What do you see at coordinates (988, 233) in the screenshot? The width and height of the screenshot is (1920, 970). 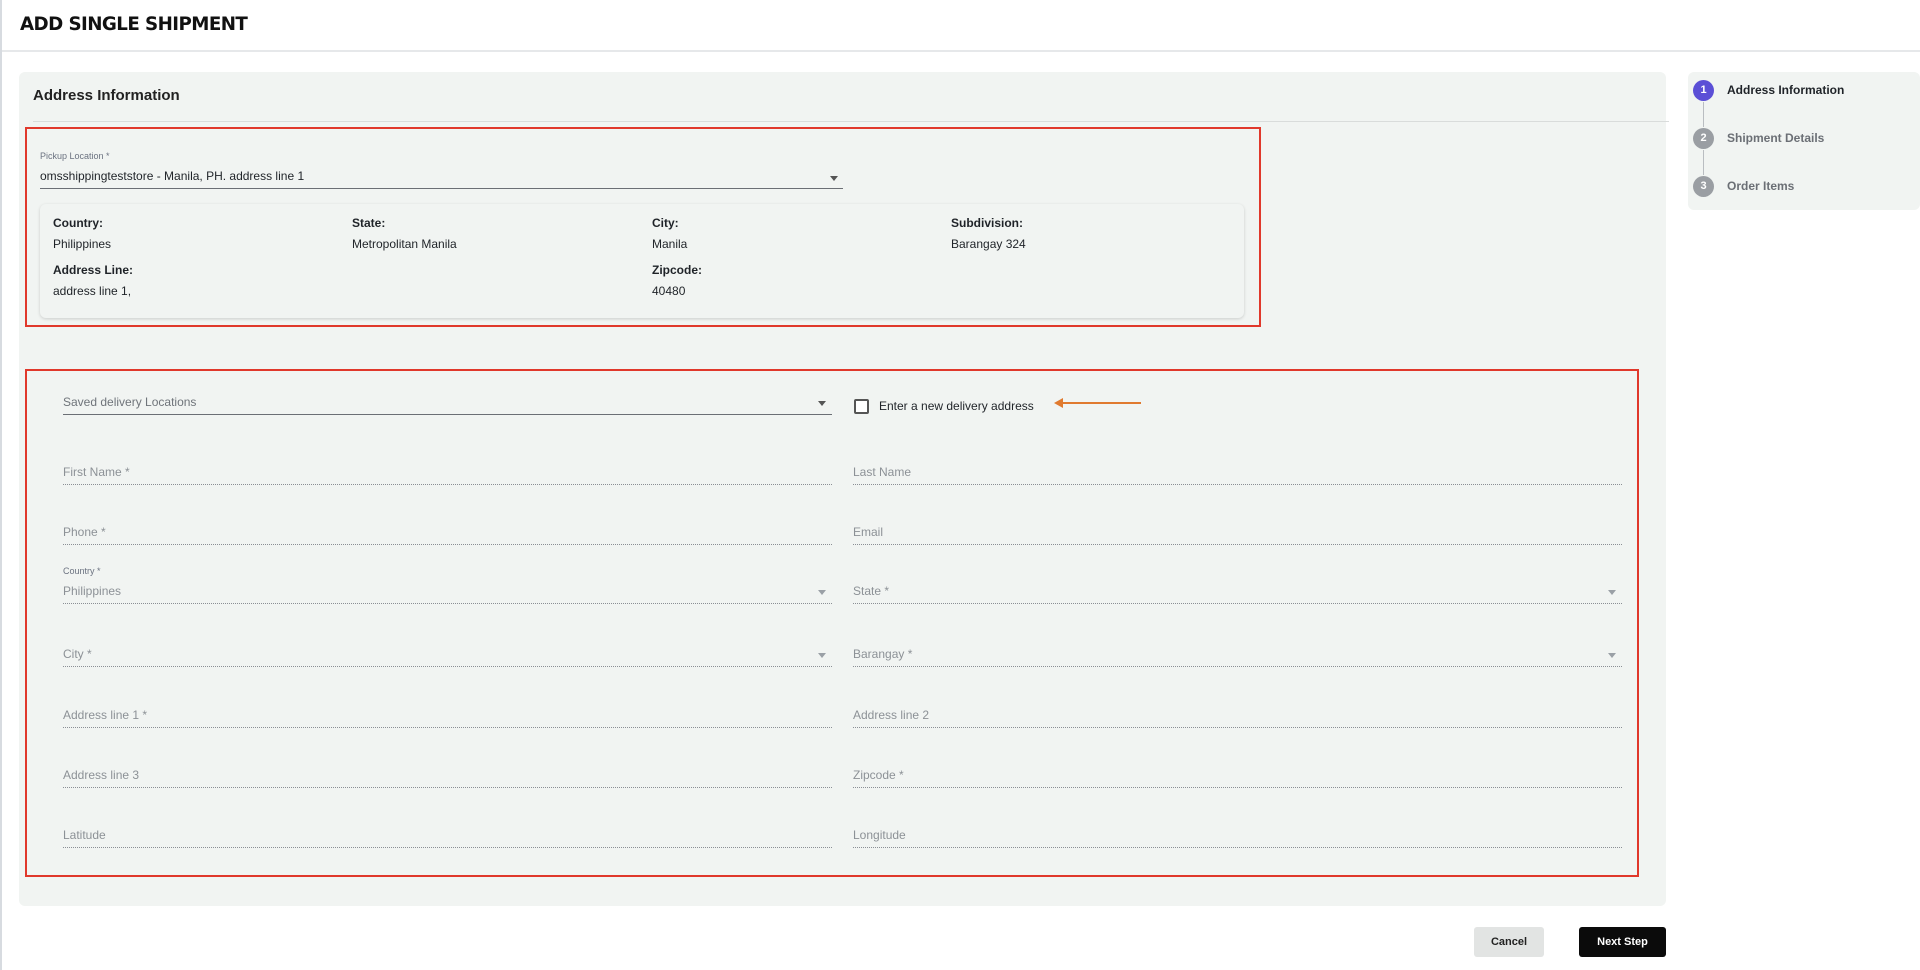 I see `pickup-subdivision: Subdivision: Barangay 324` at bounding box center [988, 233].